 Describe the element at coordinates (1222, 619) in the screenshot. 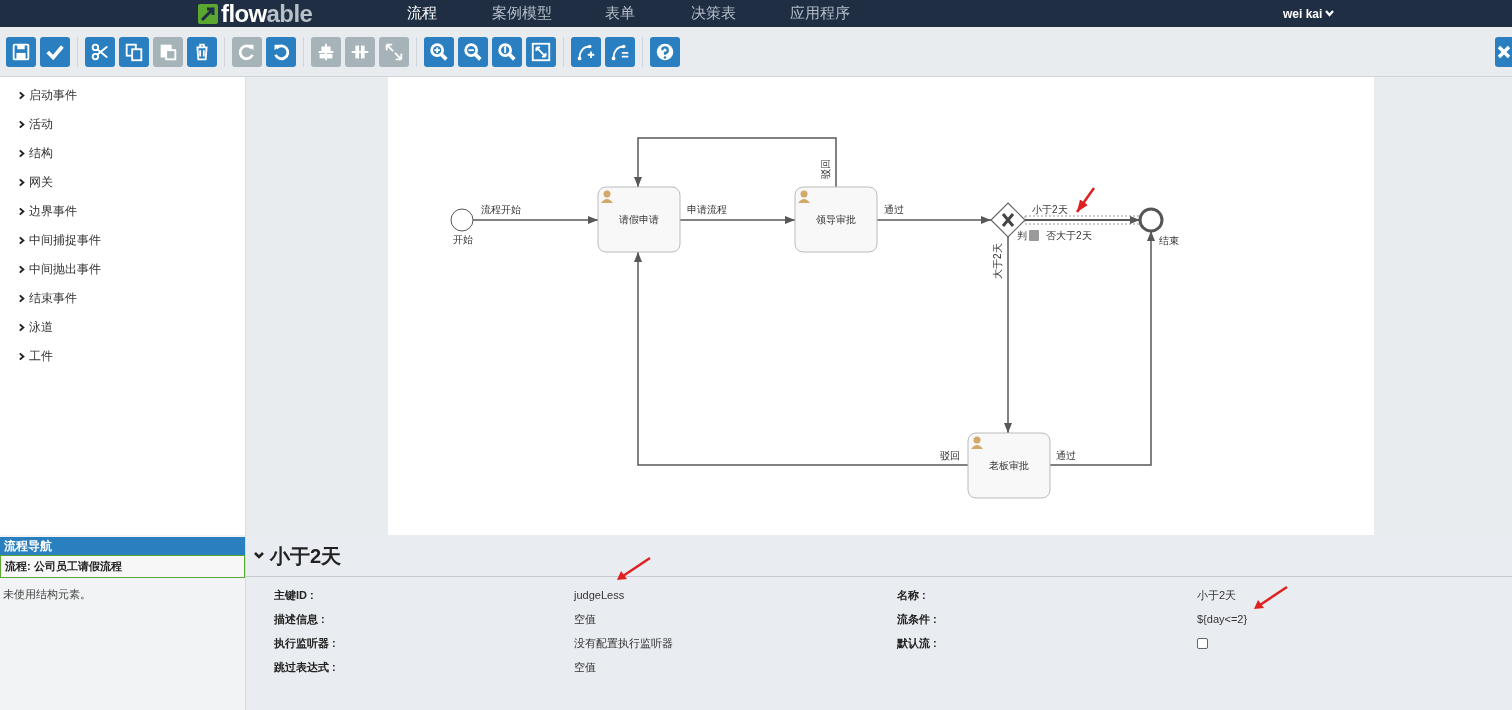

I see `property-value: ${day<=2}` at that location.